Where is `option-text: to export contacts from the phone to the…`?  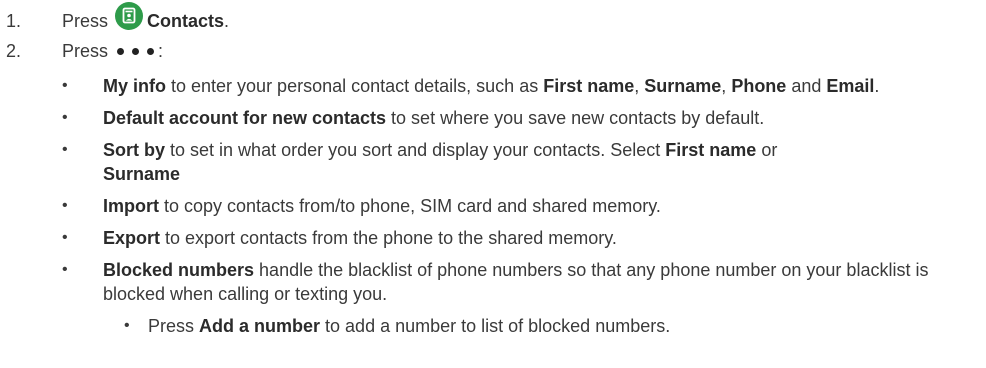 option-text: to export contacts from the phone to the… is located at coordinates (388, 238).